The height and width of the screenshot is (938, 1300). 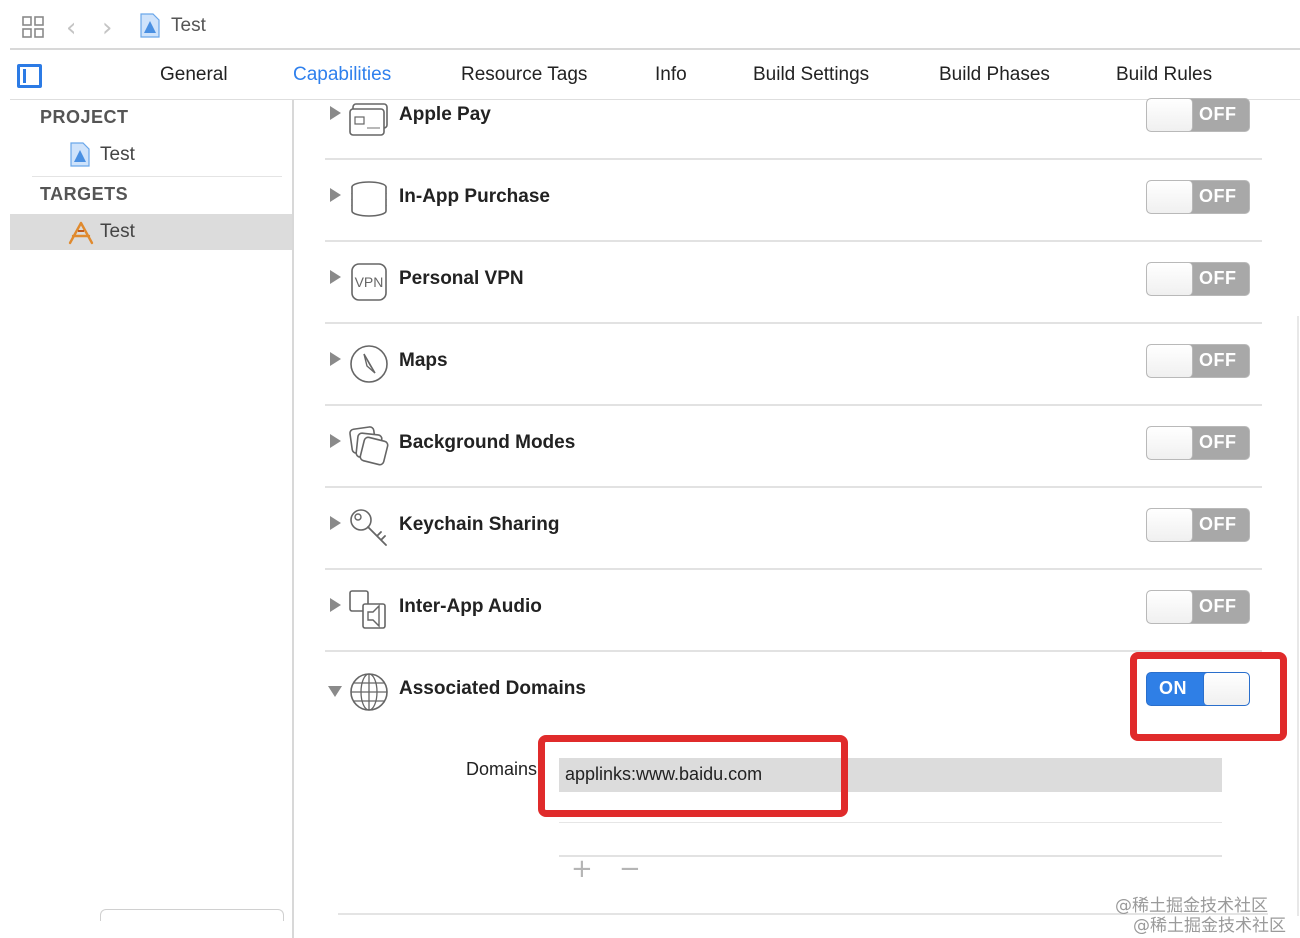 What do you see at coordinates (1298, 616) in the screenshot?
I see `scrollbar-track` at bounding box center [1298, 616].